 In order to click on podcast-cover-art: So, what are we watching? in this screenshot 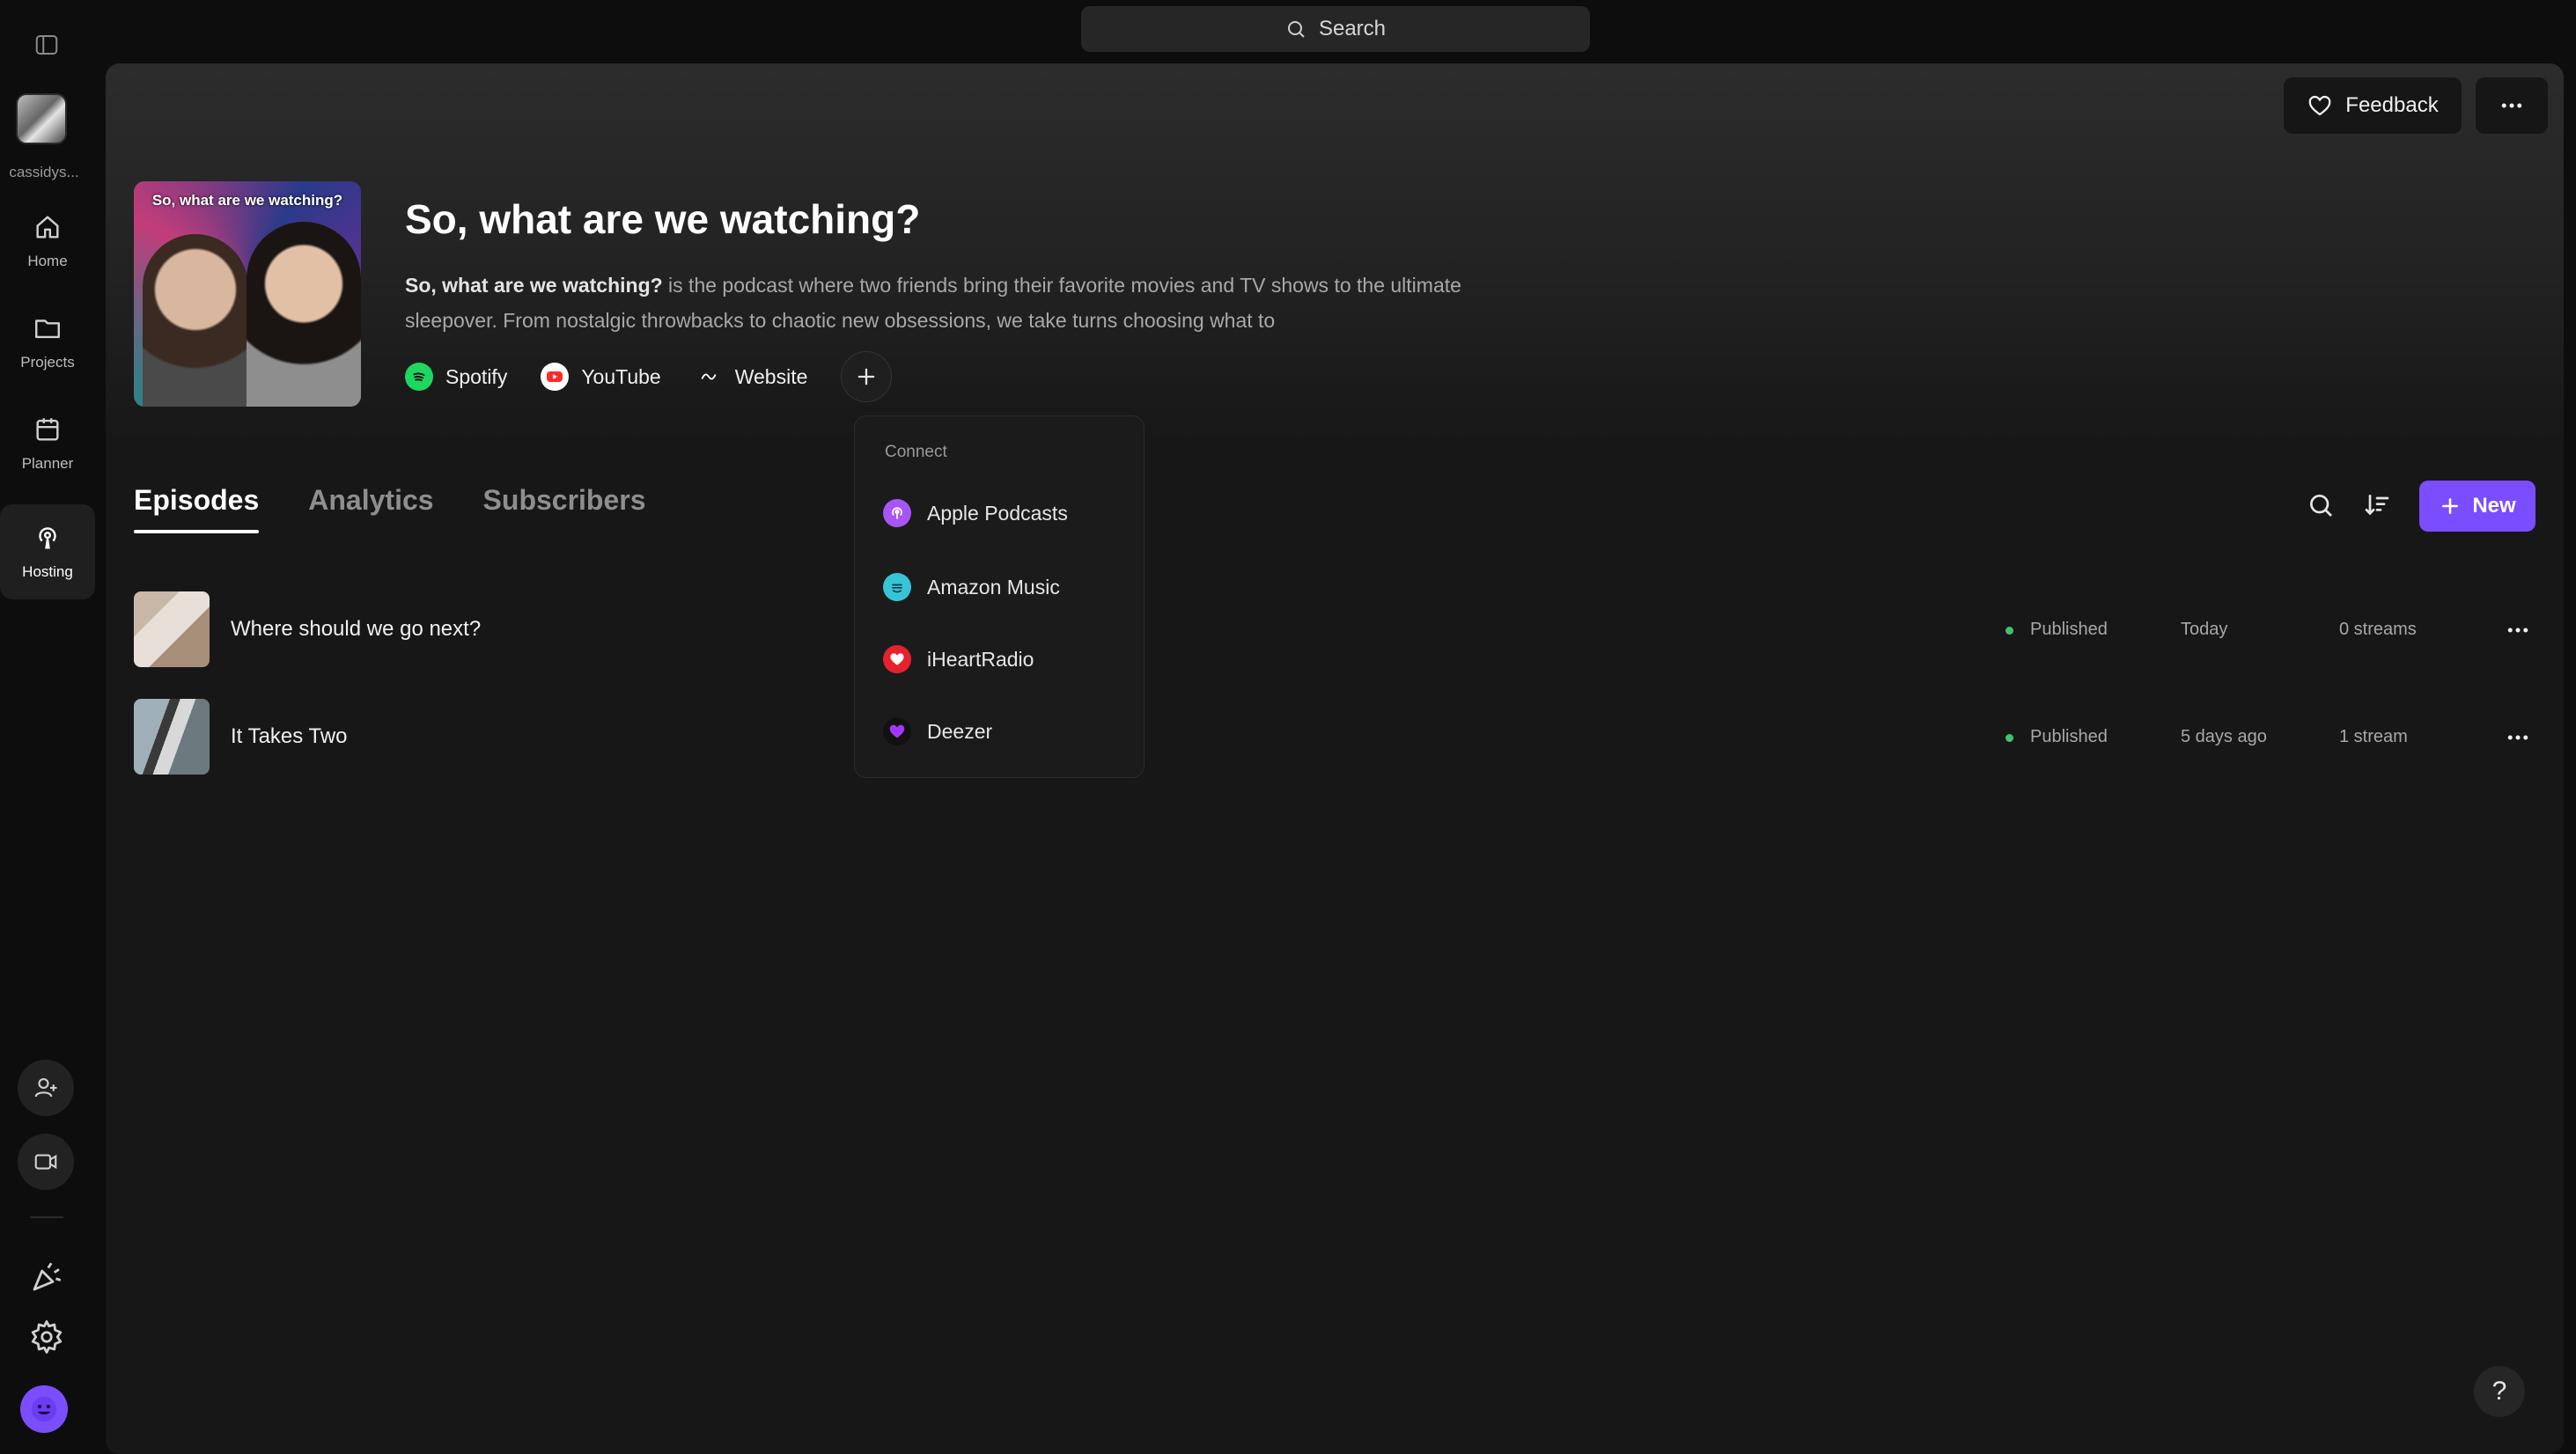, I will do `click(248, 294)`.